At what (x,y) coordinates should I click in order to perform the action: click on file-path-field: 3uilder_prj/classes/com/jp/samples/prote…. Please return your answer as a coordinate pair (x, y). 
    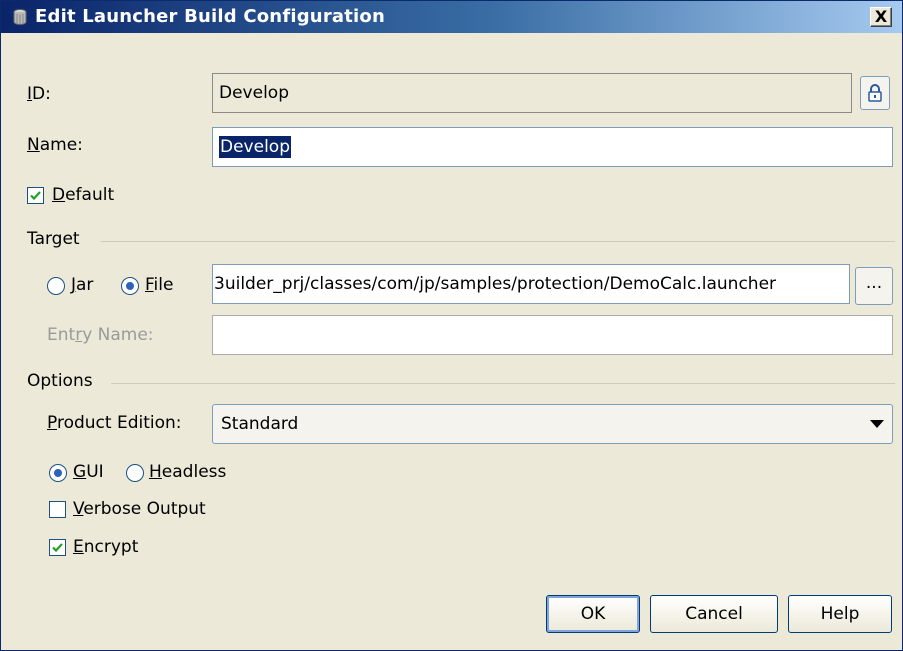
    Looking at the image, I should click on (531, 284).